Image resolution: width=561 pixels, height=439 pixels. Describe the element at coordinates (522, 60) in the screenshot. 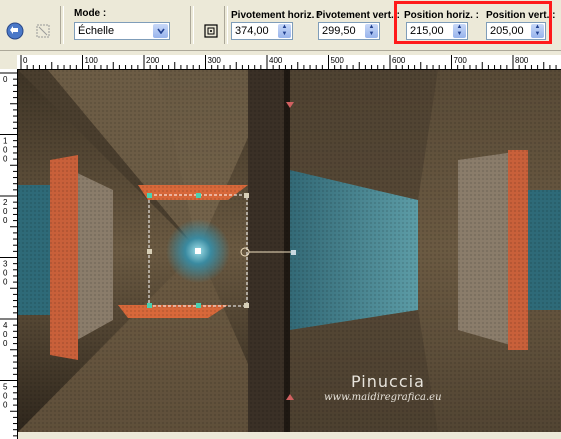

I see `h-ruler-label: 800` at that location.